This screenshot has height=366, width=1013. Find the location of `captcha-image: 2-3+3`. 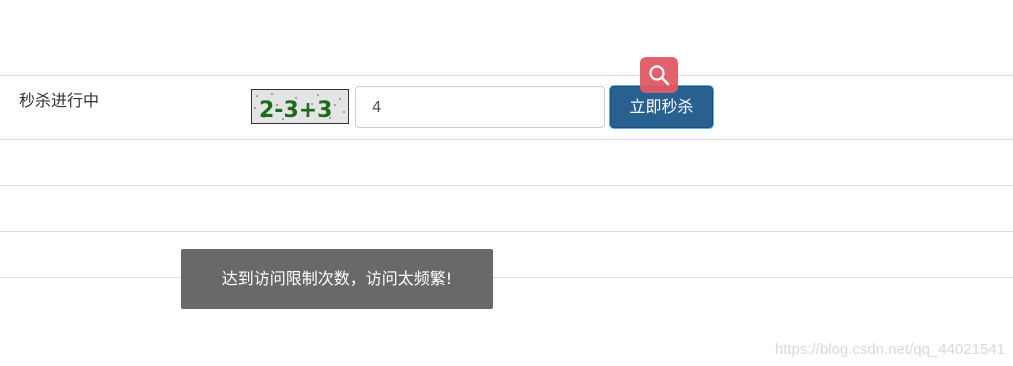

captcha-image: 2-3+3 is located at coordinates (300, 106).